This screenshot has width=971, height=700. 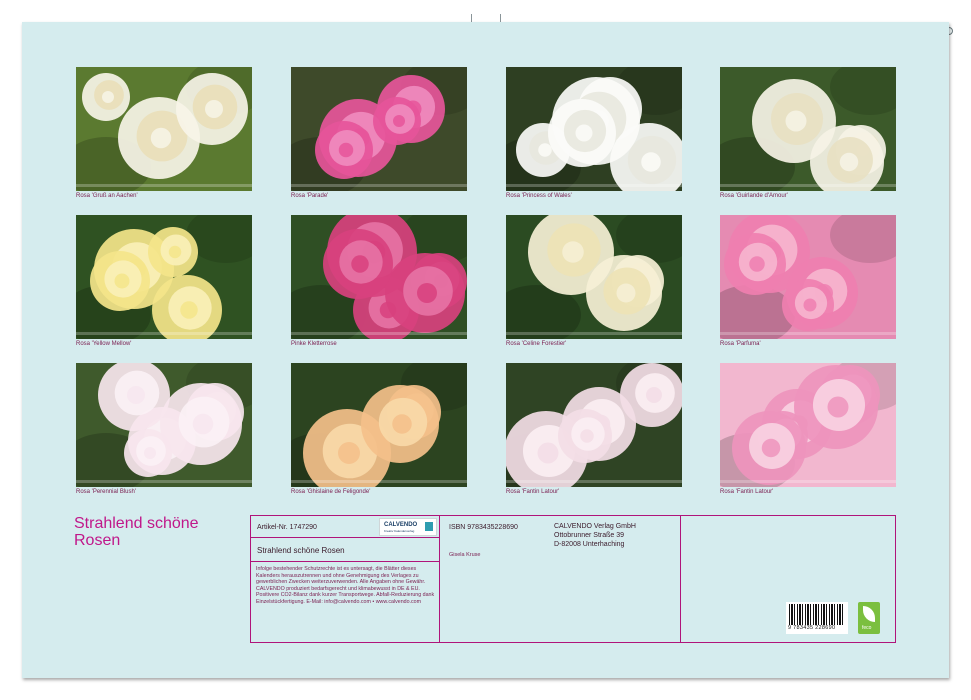 I want to click on photo-caption: Rosa 'Parade', so click(x=310, y=196).